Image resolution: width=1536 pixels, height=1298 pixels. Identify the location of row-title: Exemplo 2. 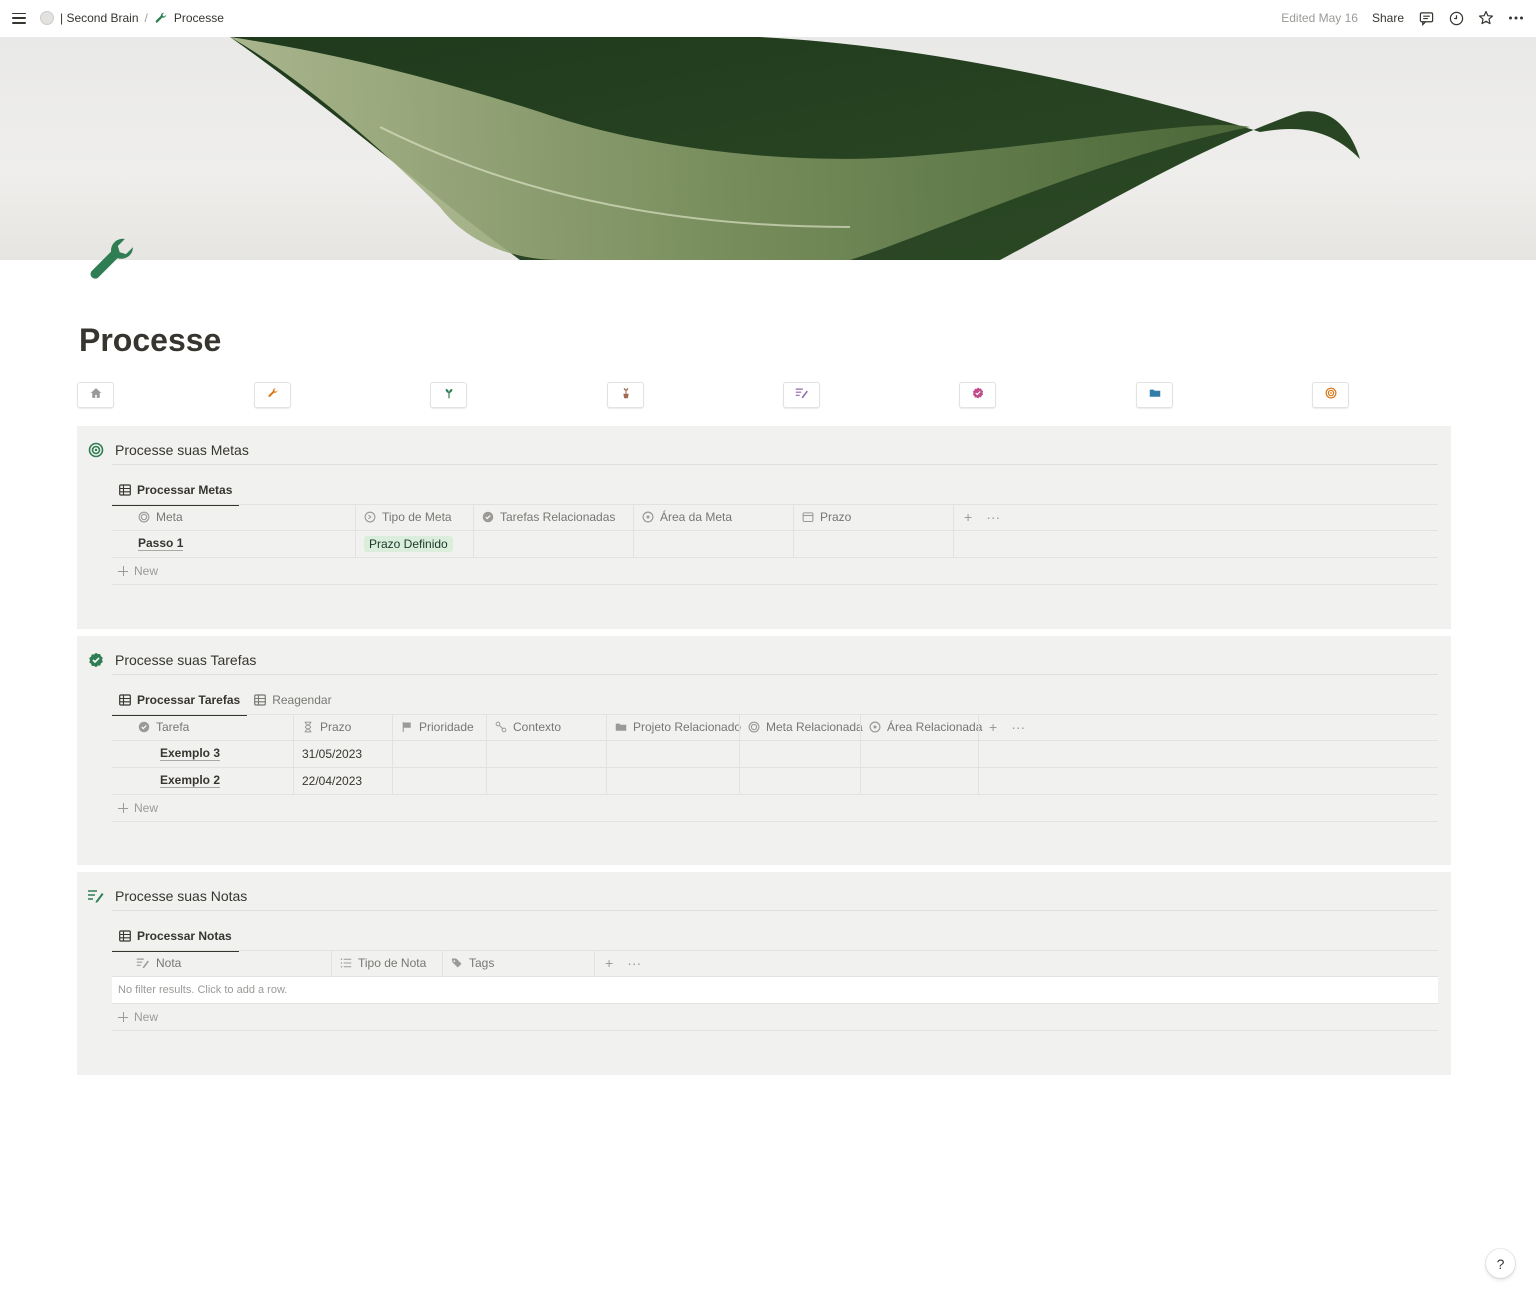
(190, 781).